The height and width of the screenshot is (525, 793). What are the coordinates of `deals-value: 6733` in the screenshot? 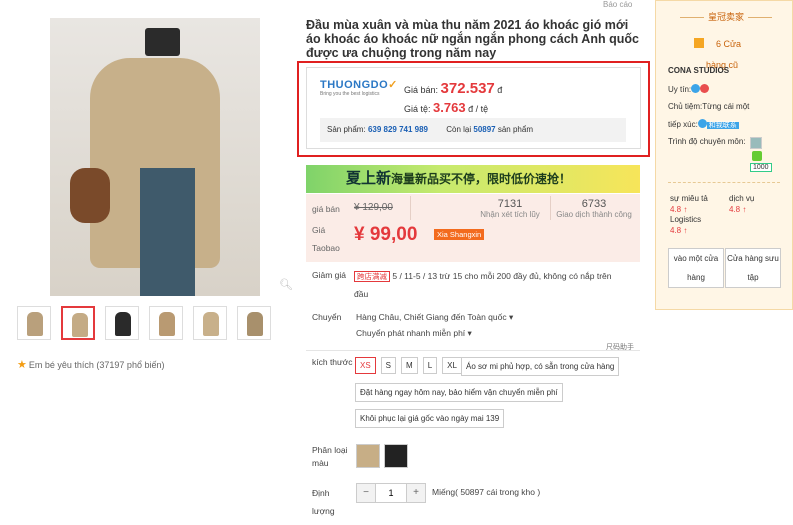 It's located at (594, 204).